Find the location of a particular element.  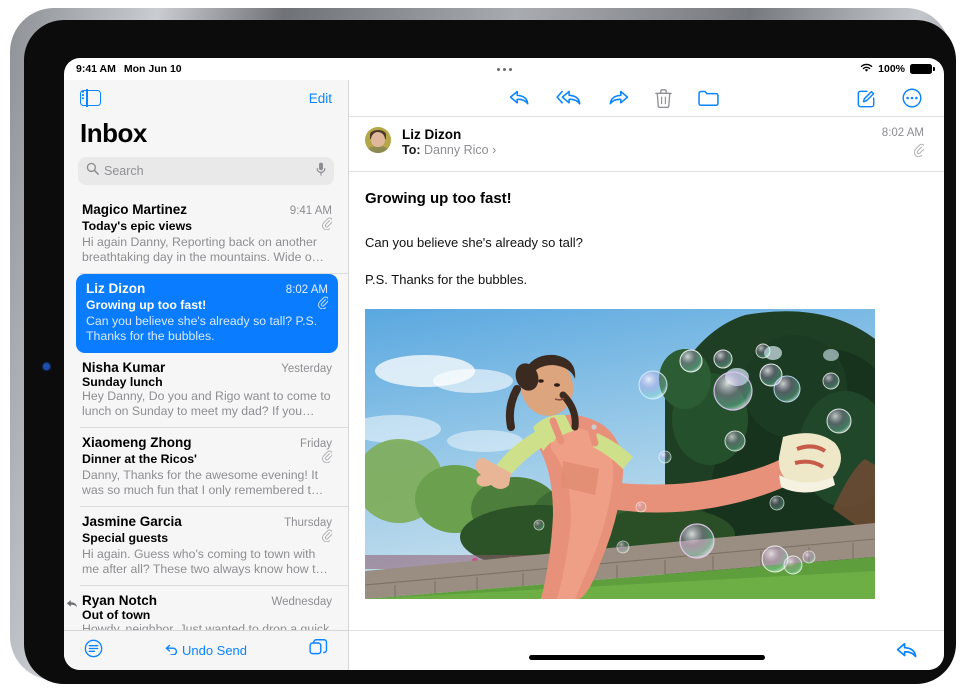

message-recipient: To: Danny Rico › is located at coordinates (636, 150).